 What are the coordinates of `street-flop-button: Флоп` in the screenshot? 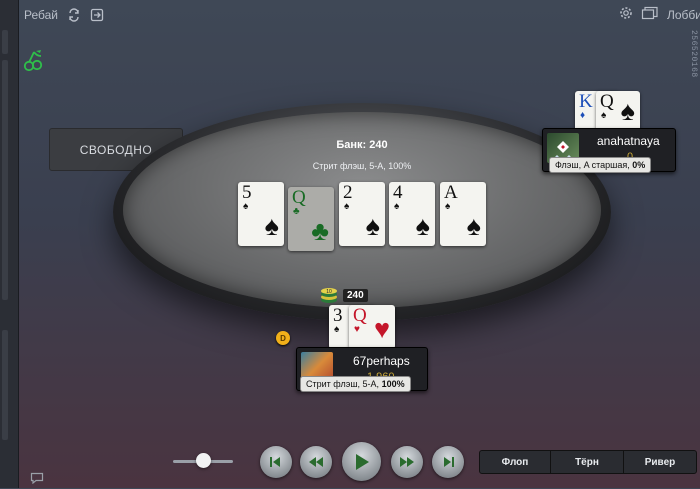 It's located at (515, 462).